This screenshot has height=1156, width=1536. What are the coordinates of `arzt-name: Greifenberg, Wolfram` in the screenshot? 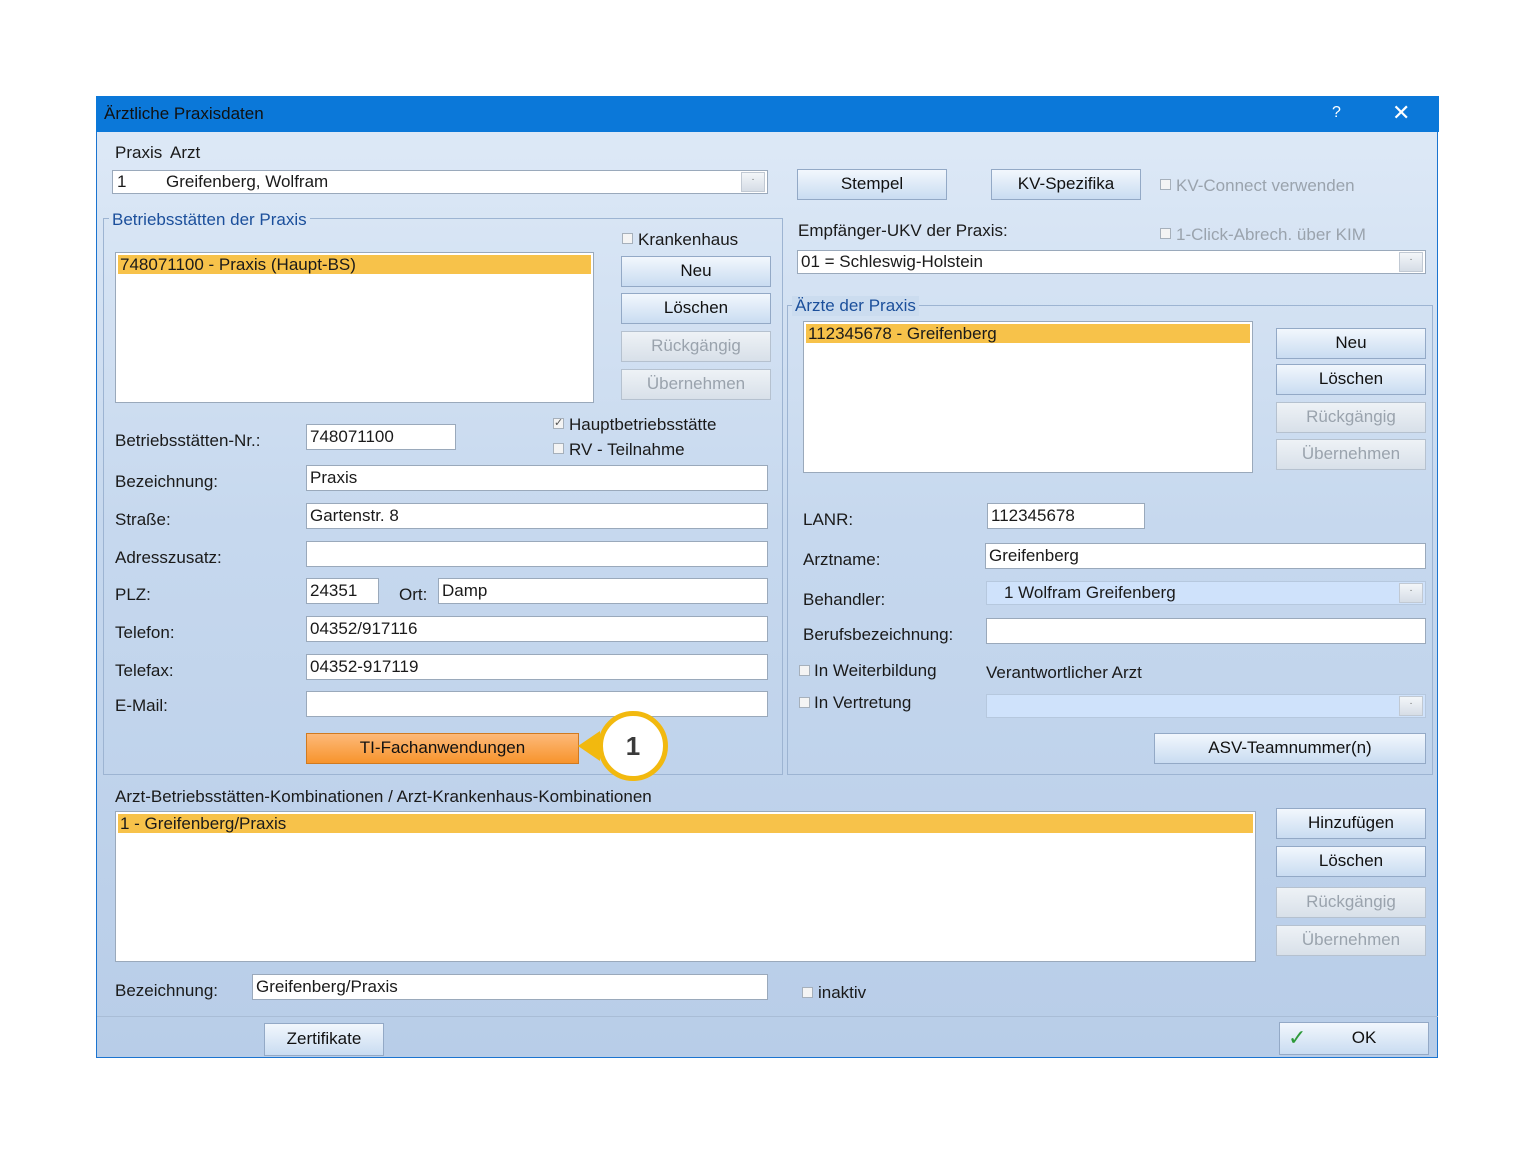 It's located at (247, 181).